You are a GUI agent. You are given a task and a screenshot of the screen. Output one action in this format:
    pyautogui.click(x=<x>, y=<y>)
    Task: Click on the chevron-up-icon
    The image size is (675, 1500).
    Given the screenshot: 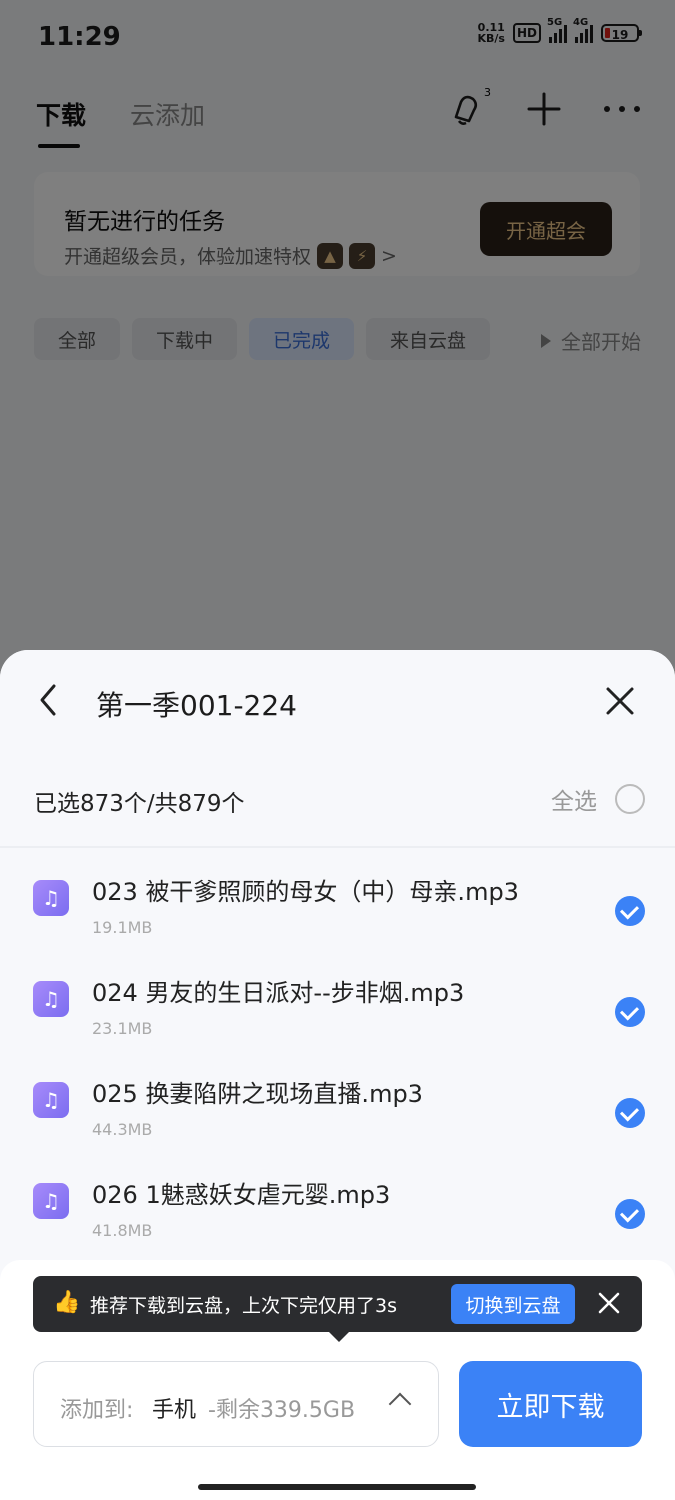 What is the action you would take?
    pyautogui.click(x=400, y=1404)
    